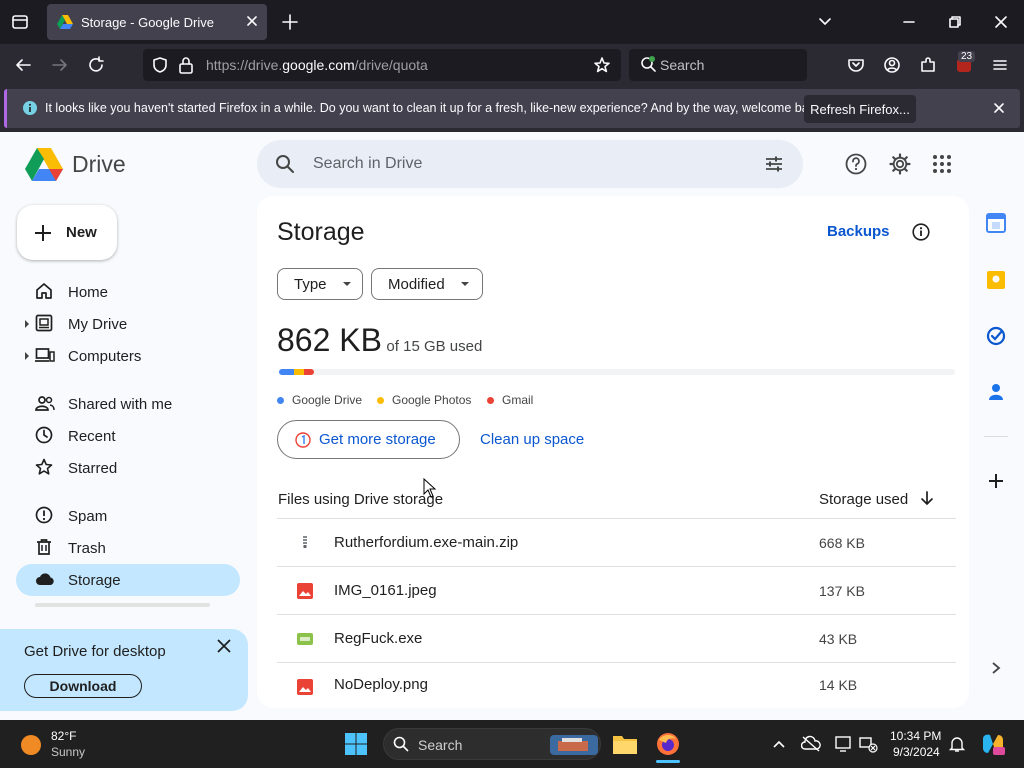  I want to click on file-name: IMG_0161.jpeg, so click(385, 590).